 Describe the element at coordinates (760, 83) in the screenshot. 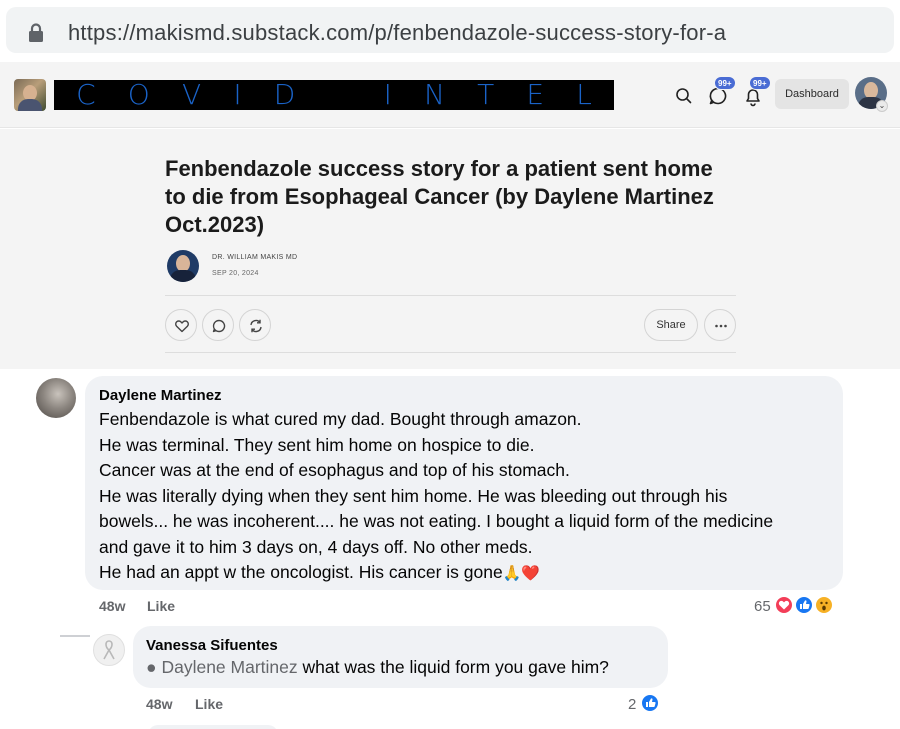

I see `notifications-badge: 99+` at that location.